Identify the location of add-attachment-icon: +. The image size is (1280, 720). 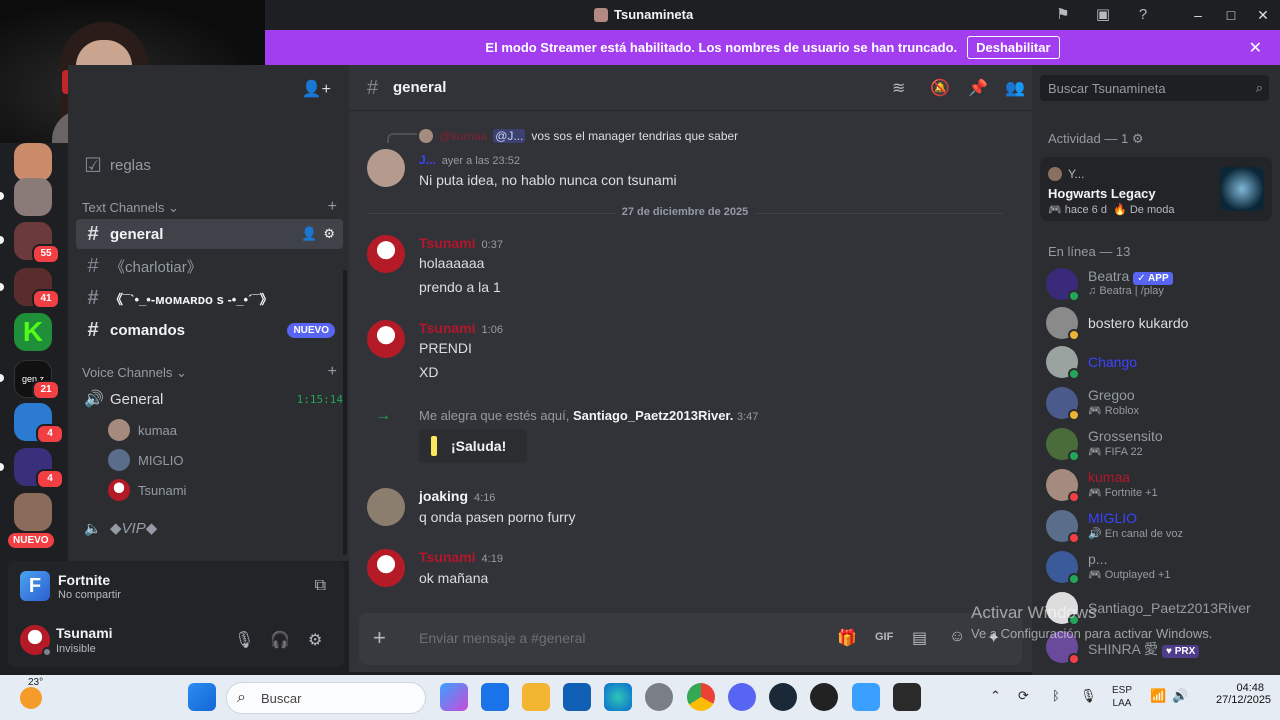
(379, 638).